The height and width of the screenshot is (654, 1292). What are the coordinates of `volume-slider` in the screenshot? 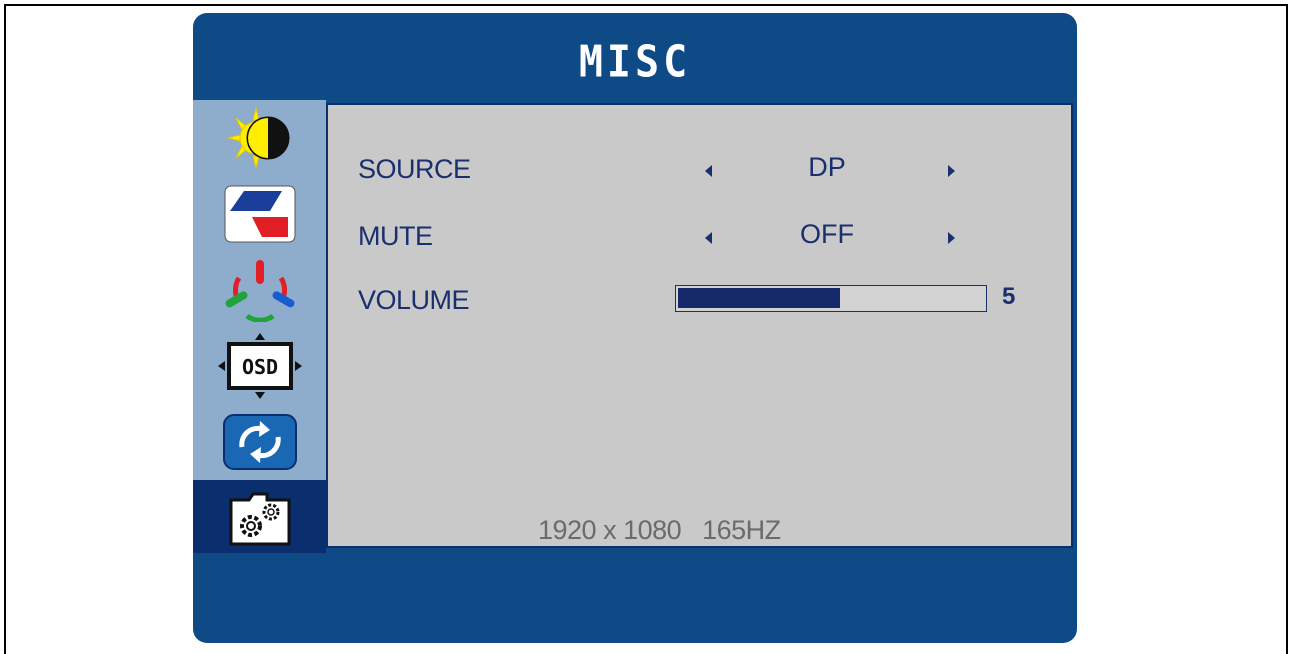 It's located at (831, 298).